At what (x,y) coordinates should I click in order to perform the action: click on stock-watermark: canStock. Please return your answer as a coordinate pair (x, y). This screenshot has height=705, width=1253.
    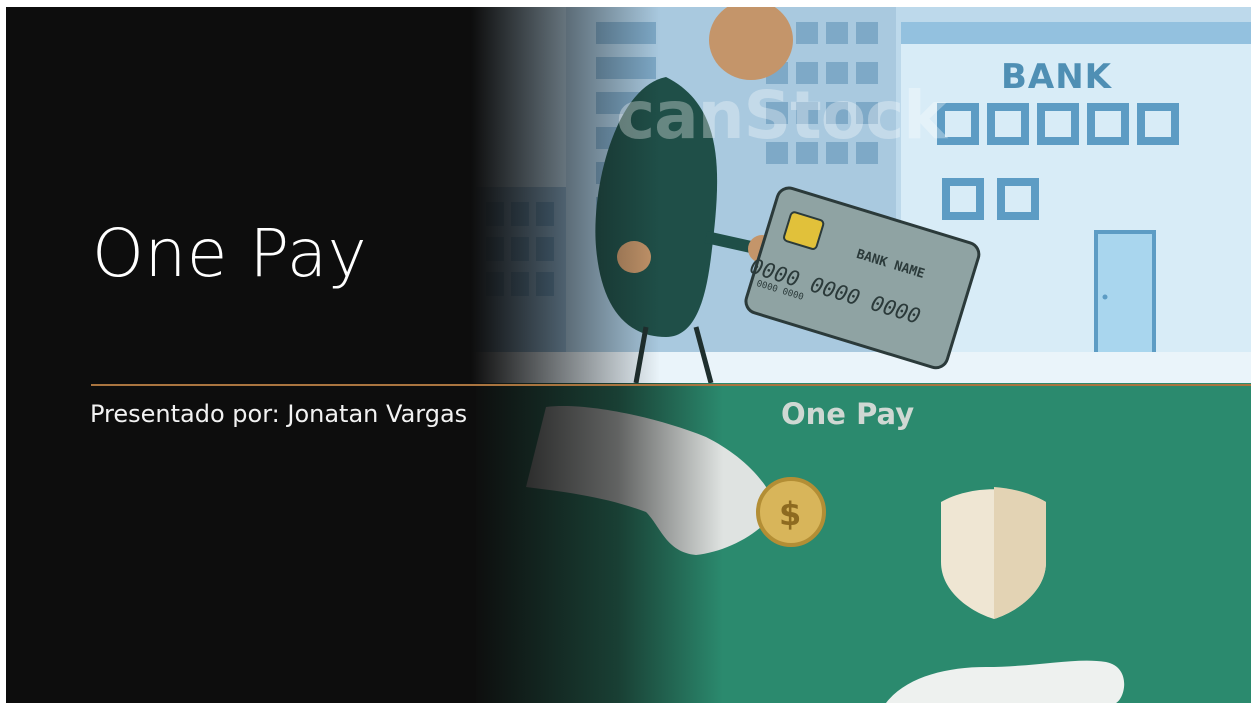
    Looking at the image, I should click on (781, 115).